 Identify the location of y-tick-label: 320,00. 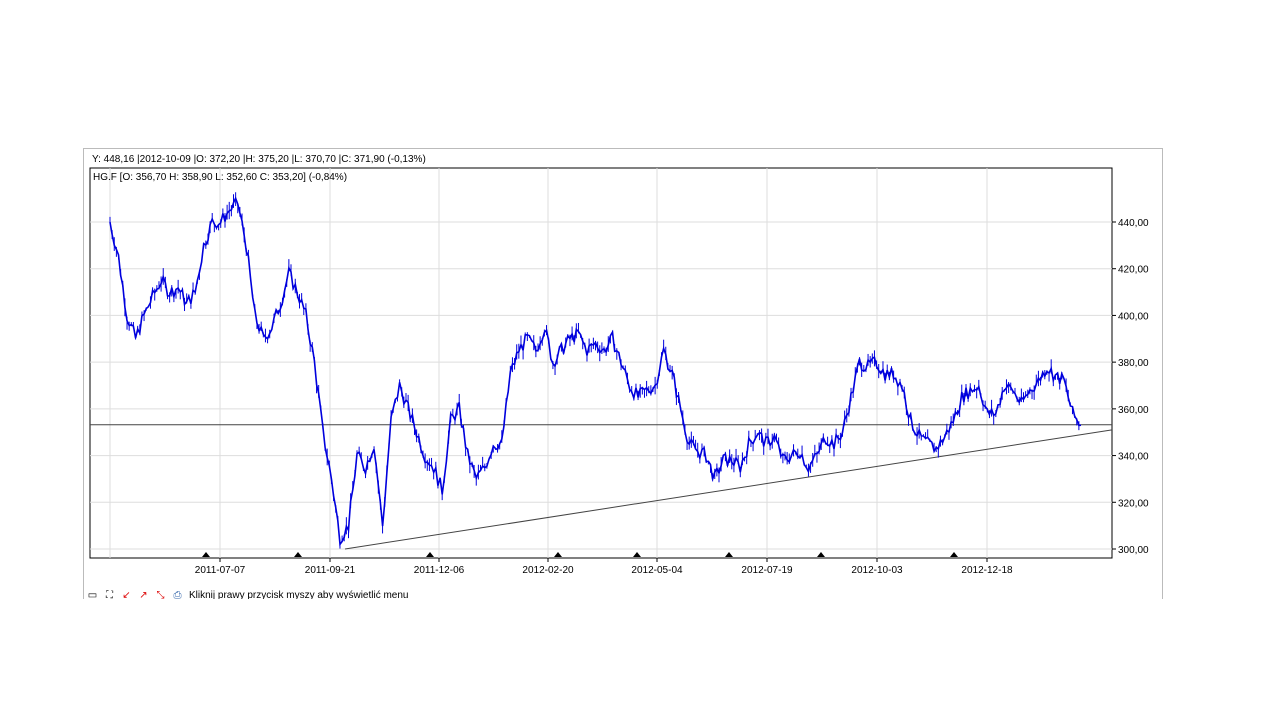
(1133, 503).